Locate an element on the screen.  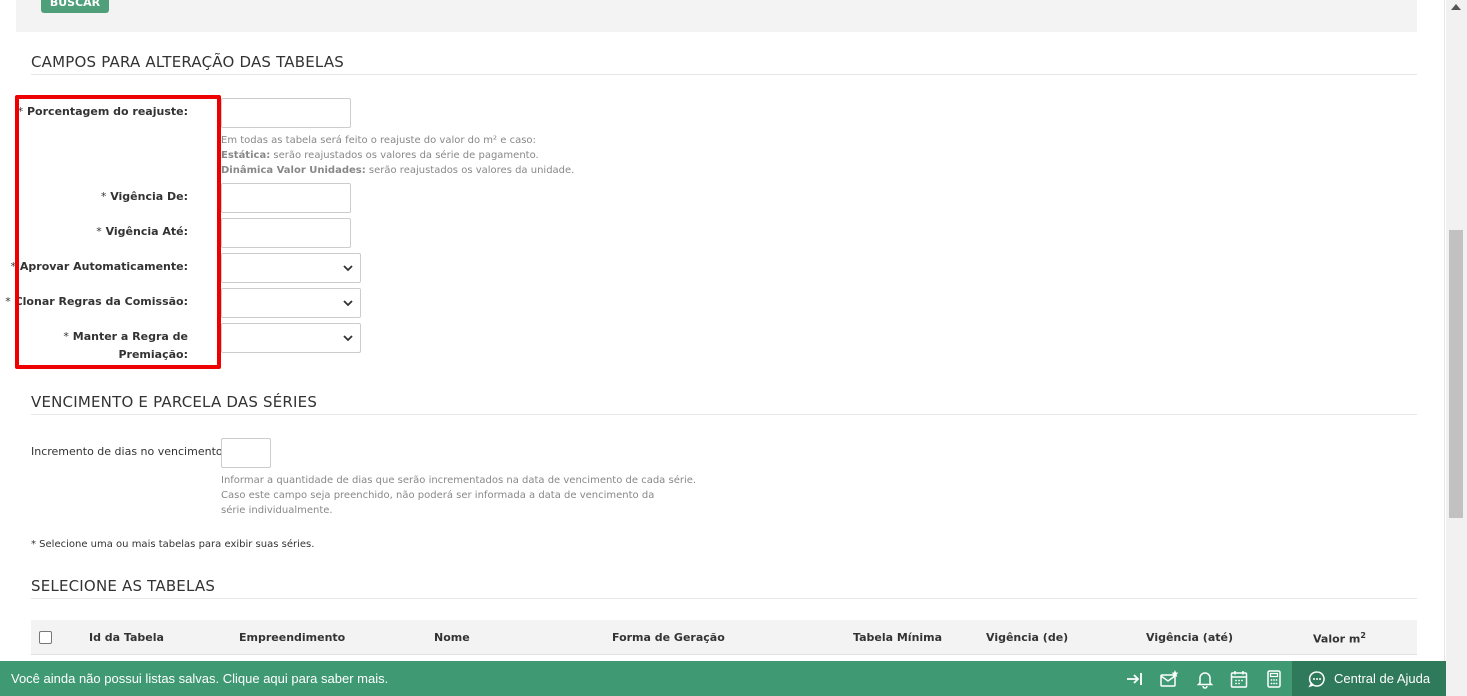
clonar-select is located at coordinates (291, 303).